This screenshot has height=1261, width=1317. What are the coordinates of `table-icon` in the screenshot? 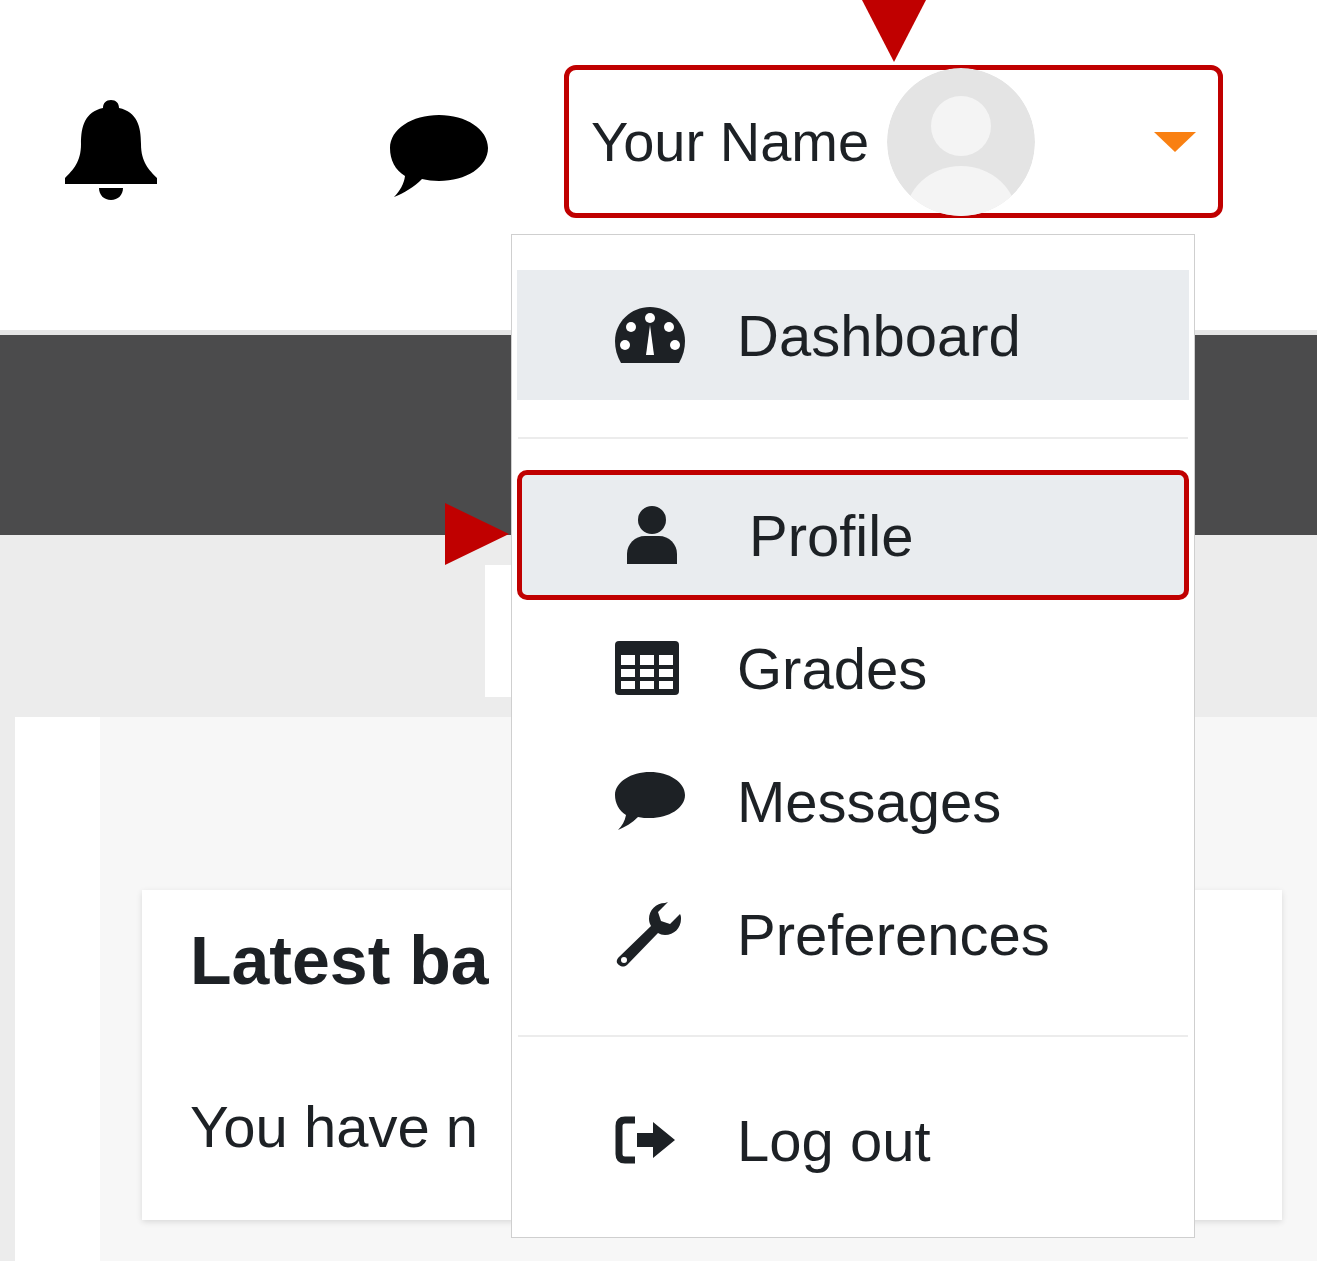 It's located at (647, 668).